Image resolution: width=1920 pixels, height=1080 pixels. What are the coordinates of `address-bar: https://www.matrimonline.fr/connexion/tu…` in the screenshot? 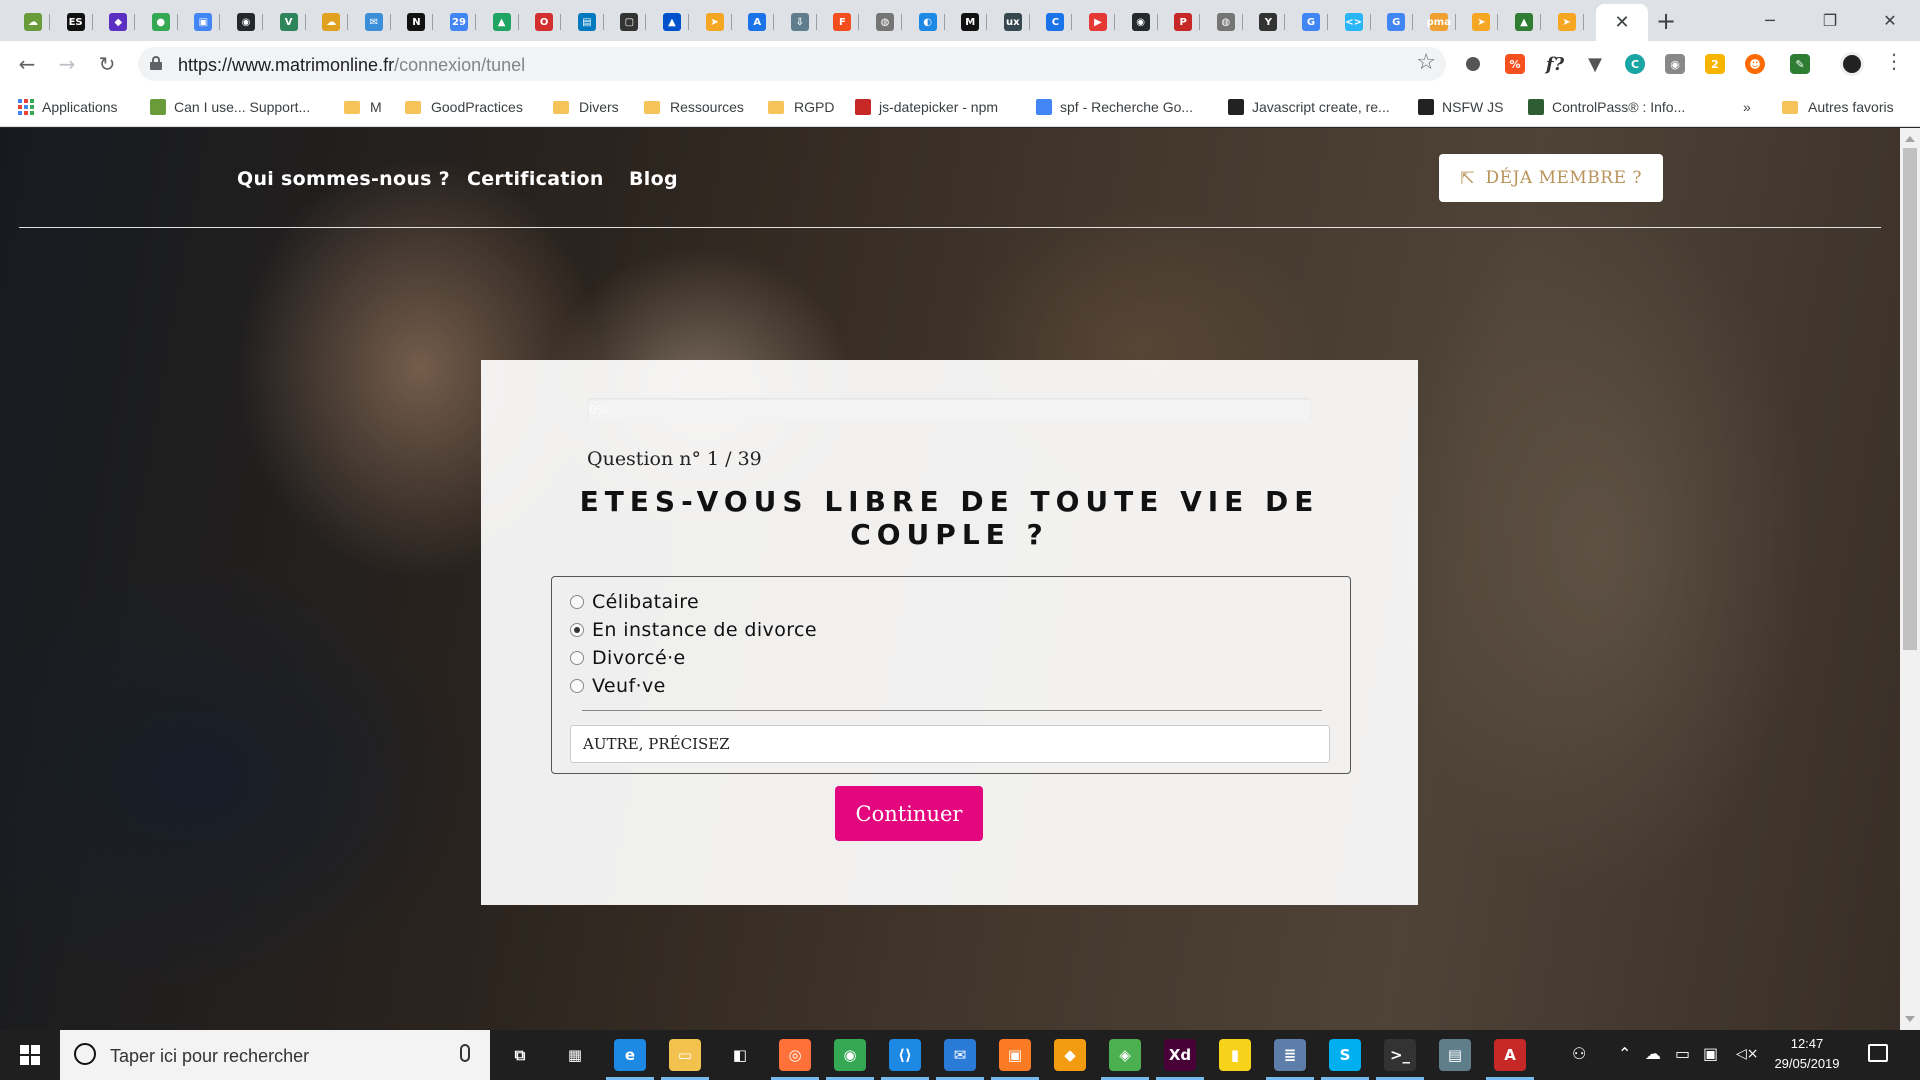 It's located at (792, 64).